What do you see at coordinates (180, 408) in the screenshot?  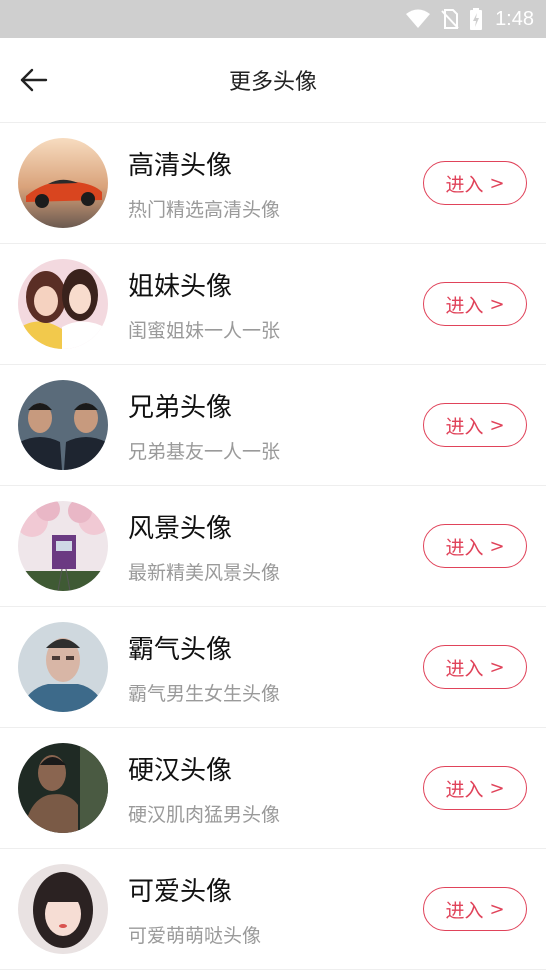 I see `item-title: 兄弟头像` at bounding box center [180, 408].